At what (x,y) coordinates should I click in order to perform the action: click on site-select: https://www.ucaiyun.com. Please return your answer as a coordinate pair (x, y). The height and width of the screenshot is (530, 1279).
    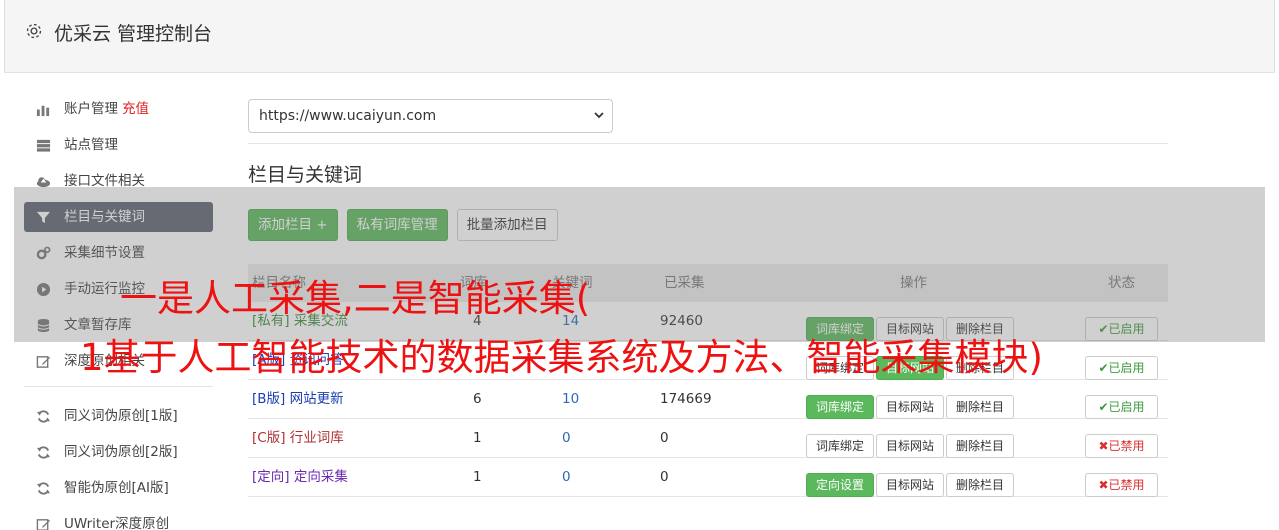
    Looking at the image, I should click on (430, 116).